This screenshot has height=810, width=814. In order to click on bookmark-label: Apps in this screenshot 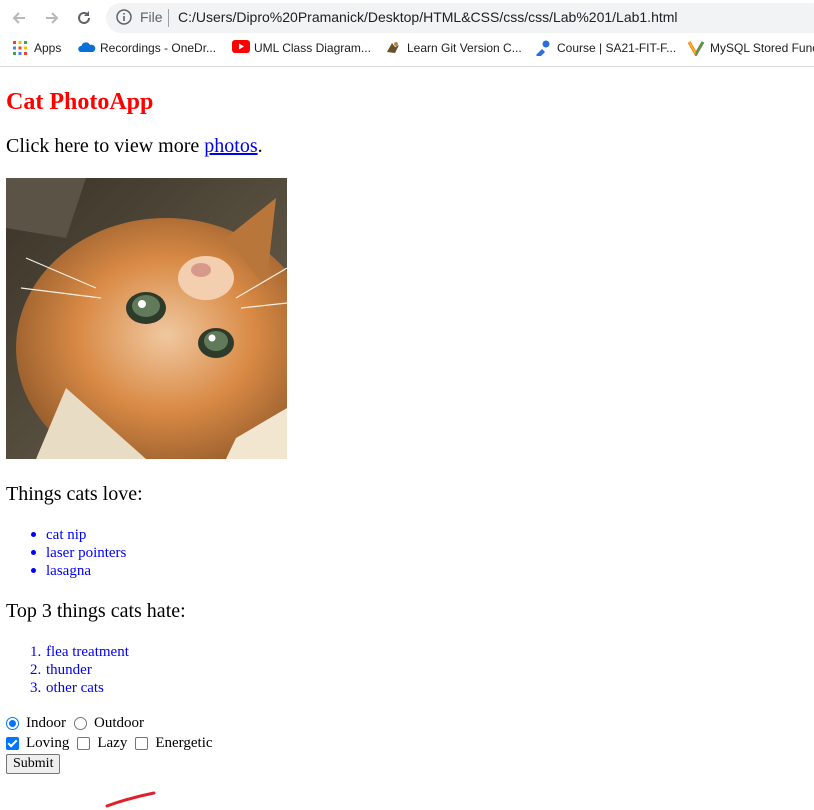, I will do `click(48, 48)`.